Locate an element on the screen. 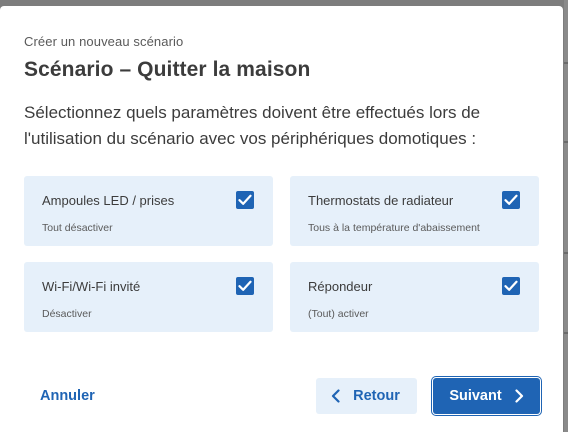 The image size is (568, 432). radiator-thermostats-checkbox is located at coordinates (511, 200).